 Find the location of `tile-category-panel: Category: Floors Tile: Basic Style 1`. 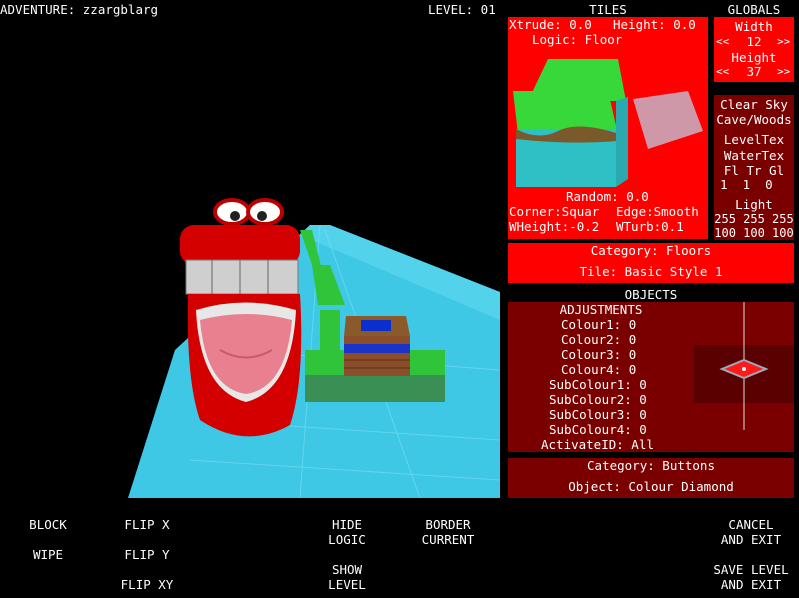

tile-category-panel: Category: Floors Tile: Basic Style 1 is located at coordinates (651, 263).